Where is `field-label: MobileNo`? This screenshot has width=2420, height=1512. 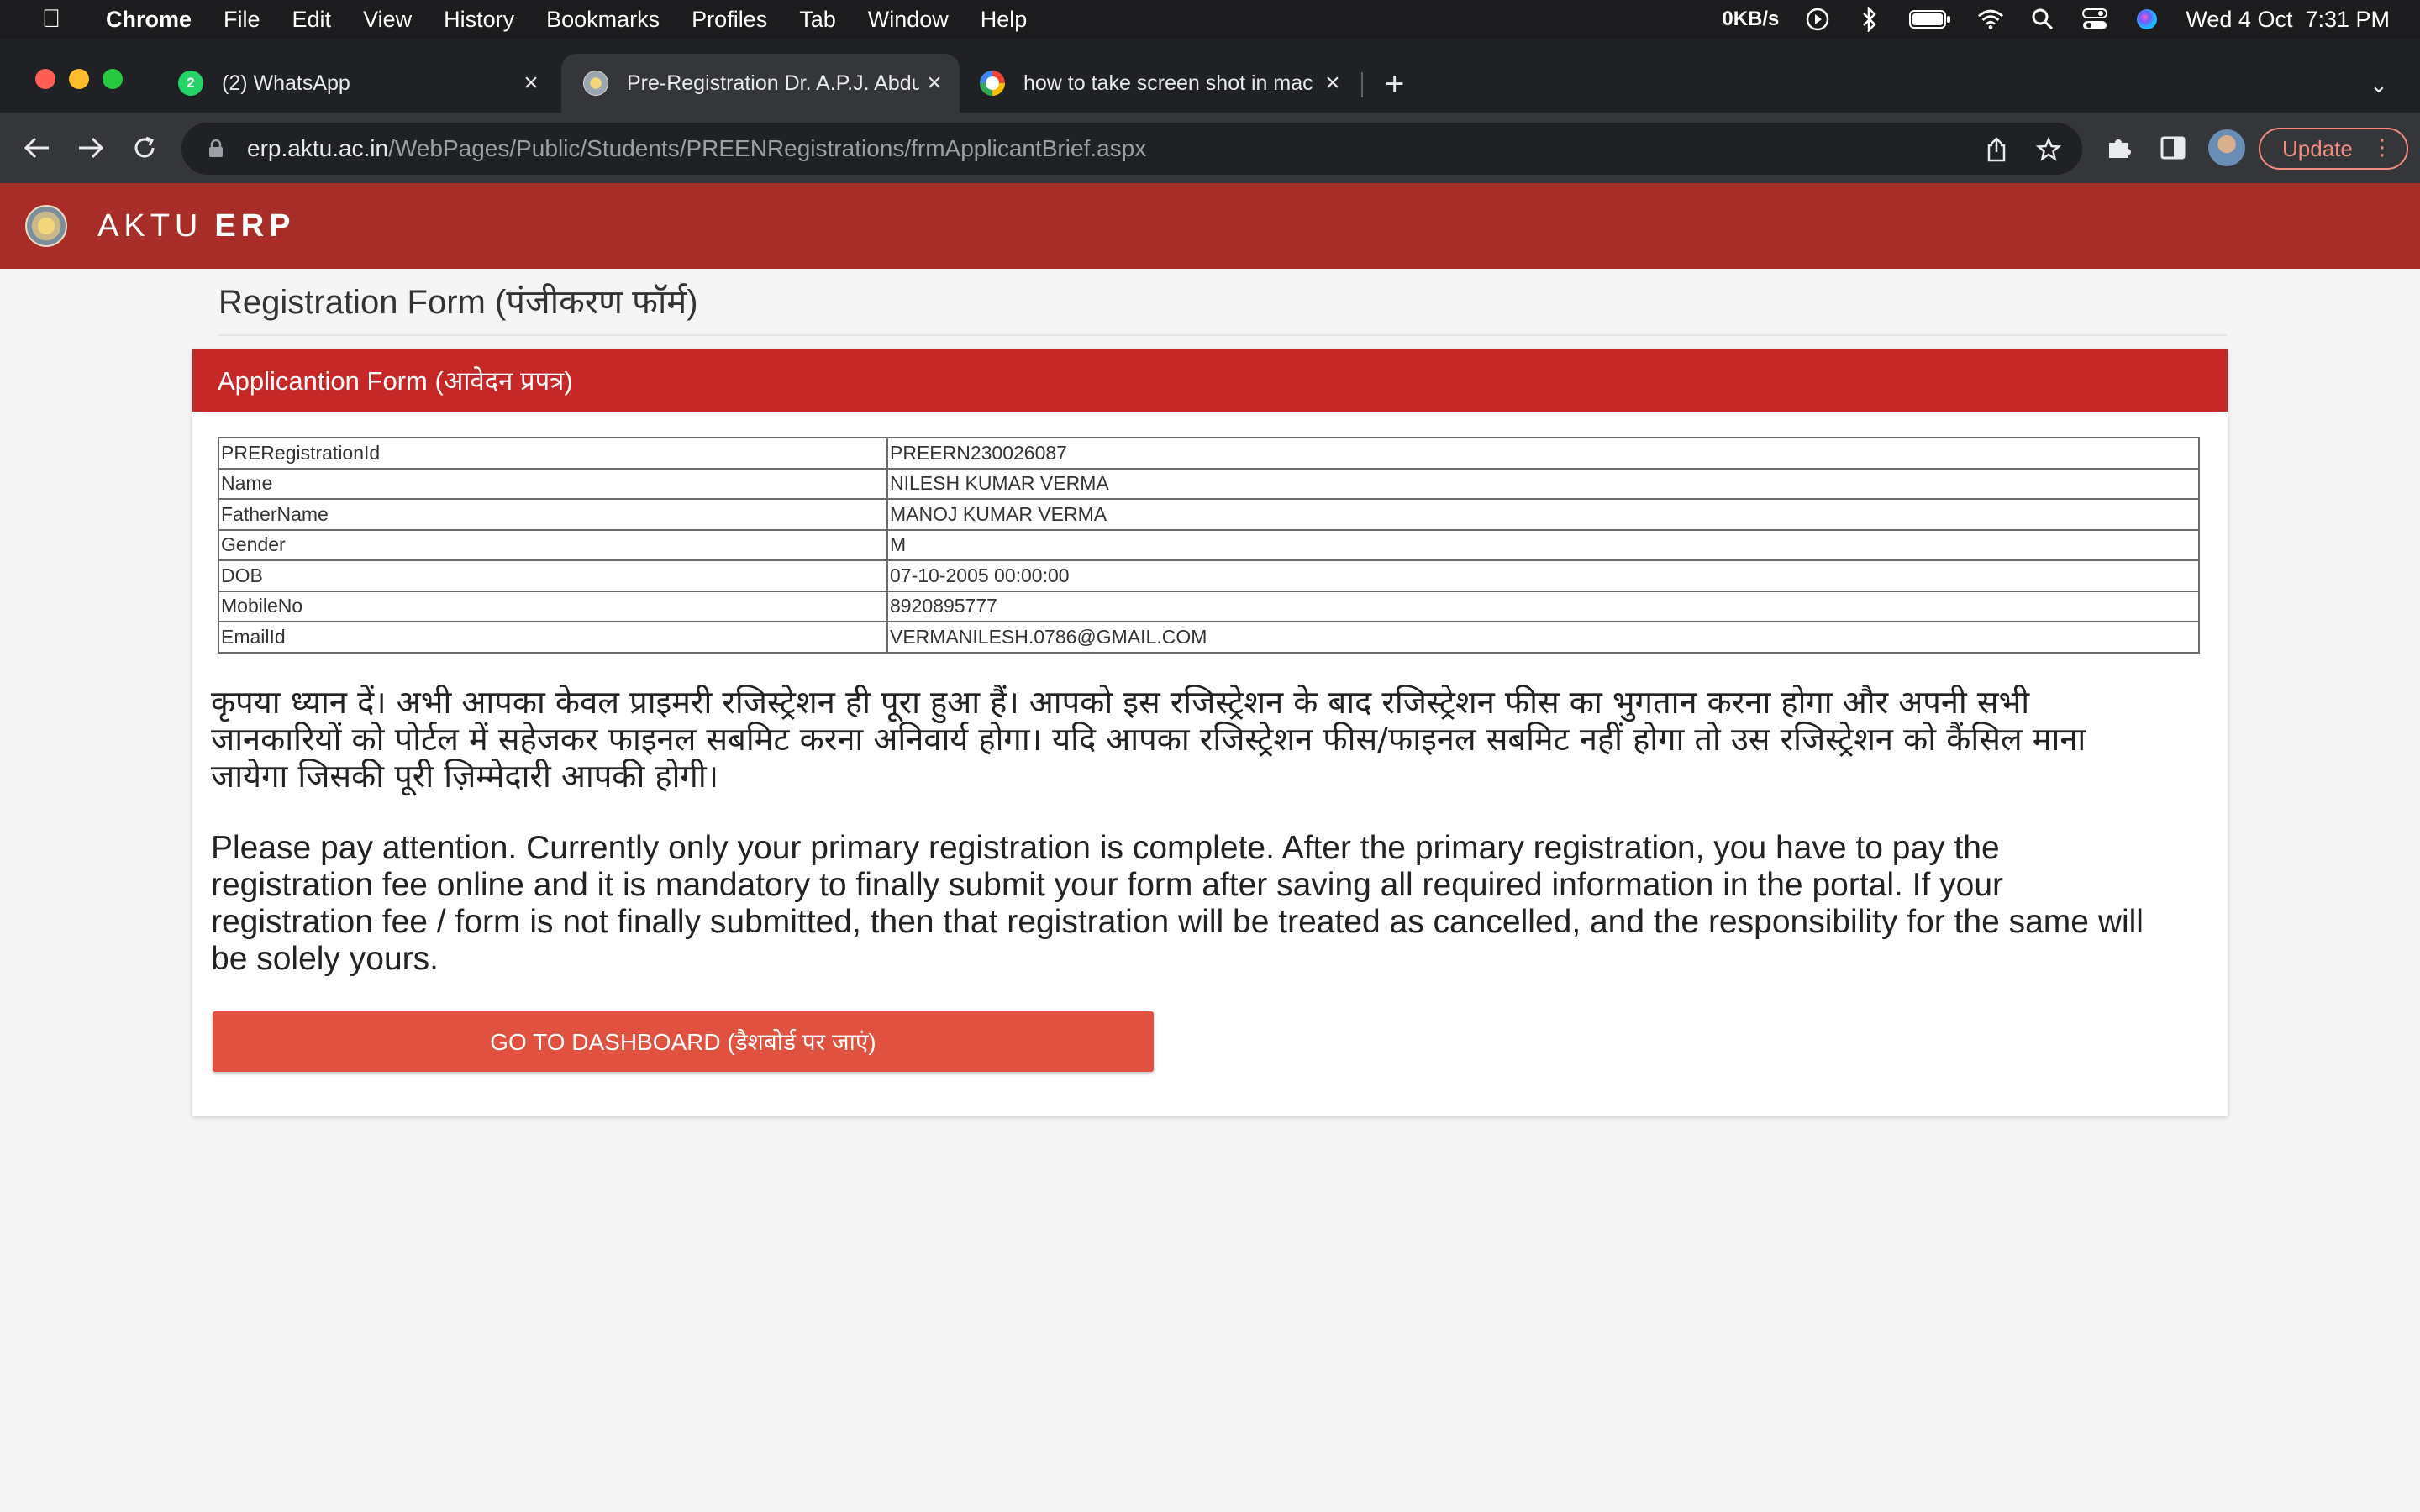 field-label: MobileNo is located at coordinates (553, 606).